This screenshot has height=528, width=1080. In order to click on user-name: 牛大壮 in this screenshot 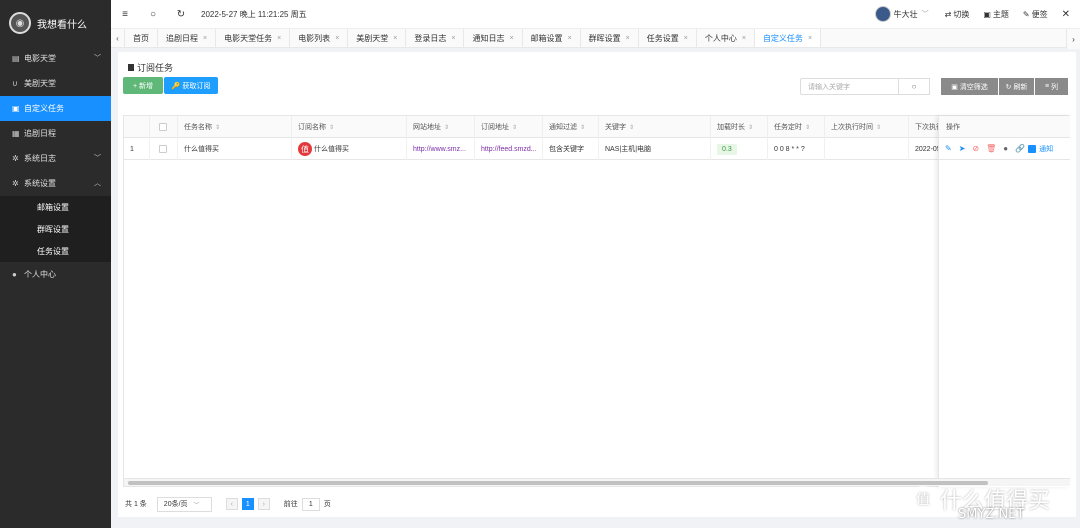, I will do `click(905, 14)`.